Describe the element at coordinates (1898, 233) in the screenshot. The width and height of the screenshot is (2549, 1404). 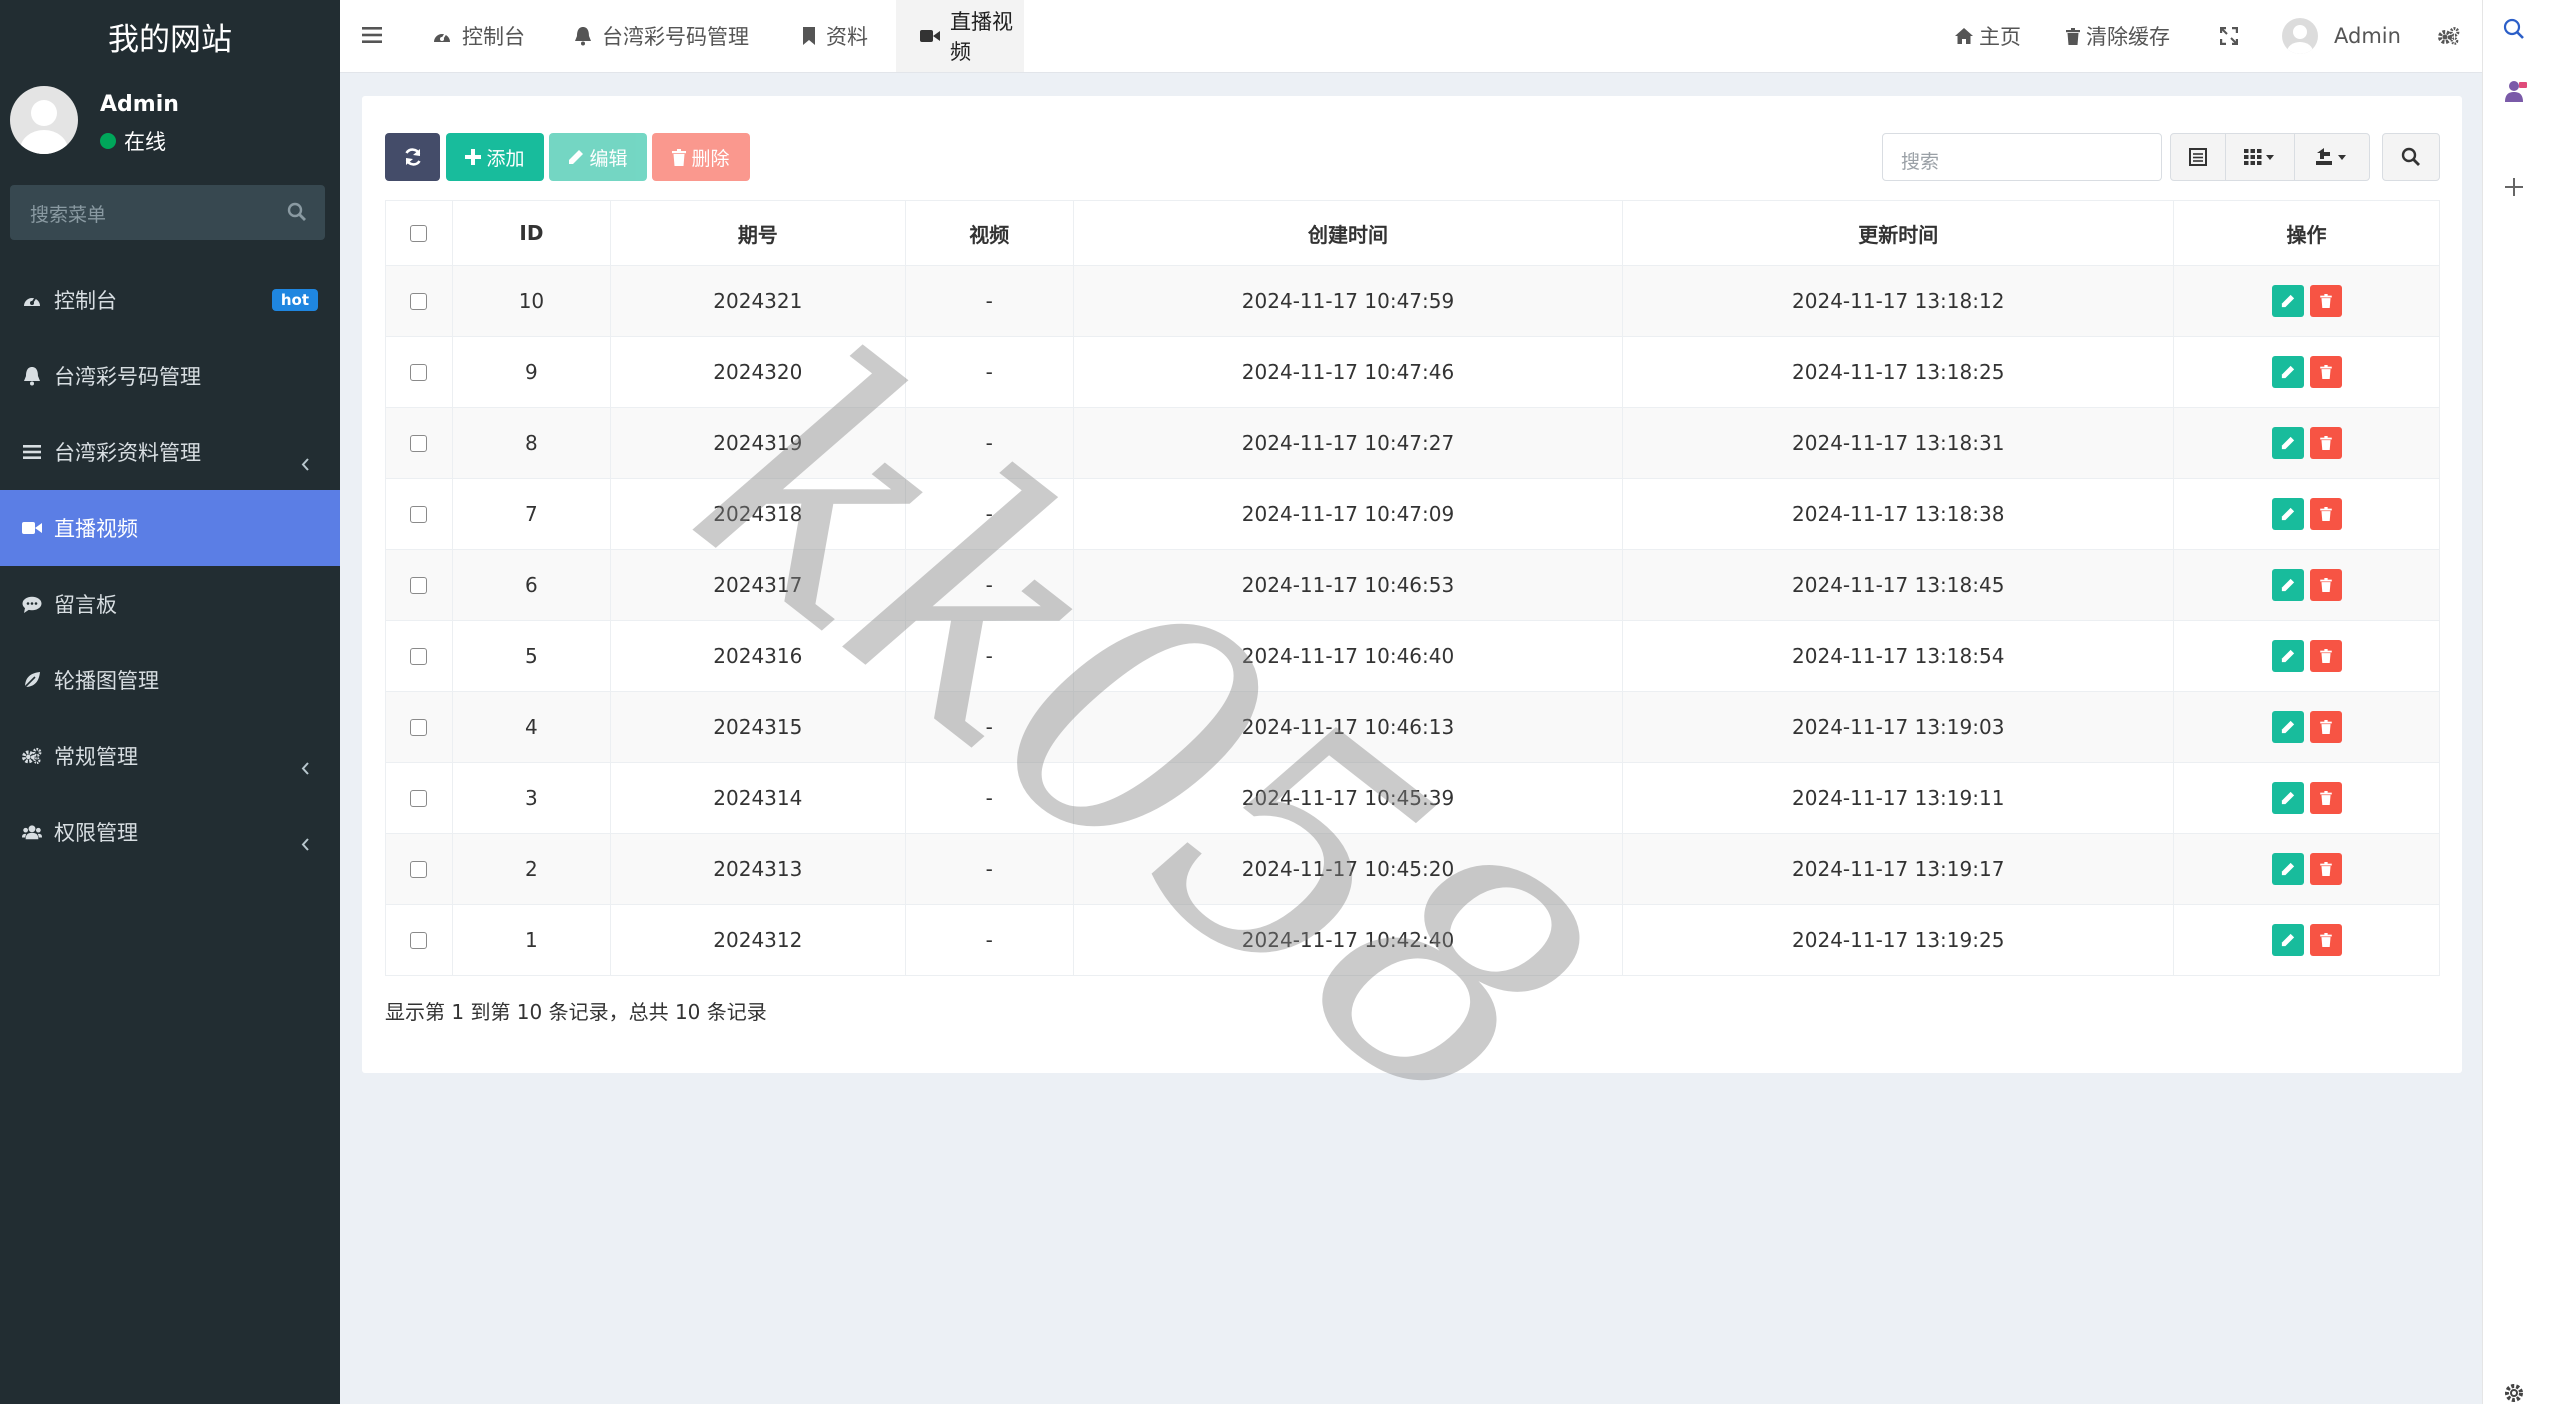
I see `column-header: 更新时间` at that location.